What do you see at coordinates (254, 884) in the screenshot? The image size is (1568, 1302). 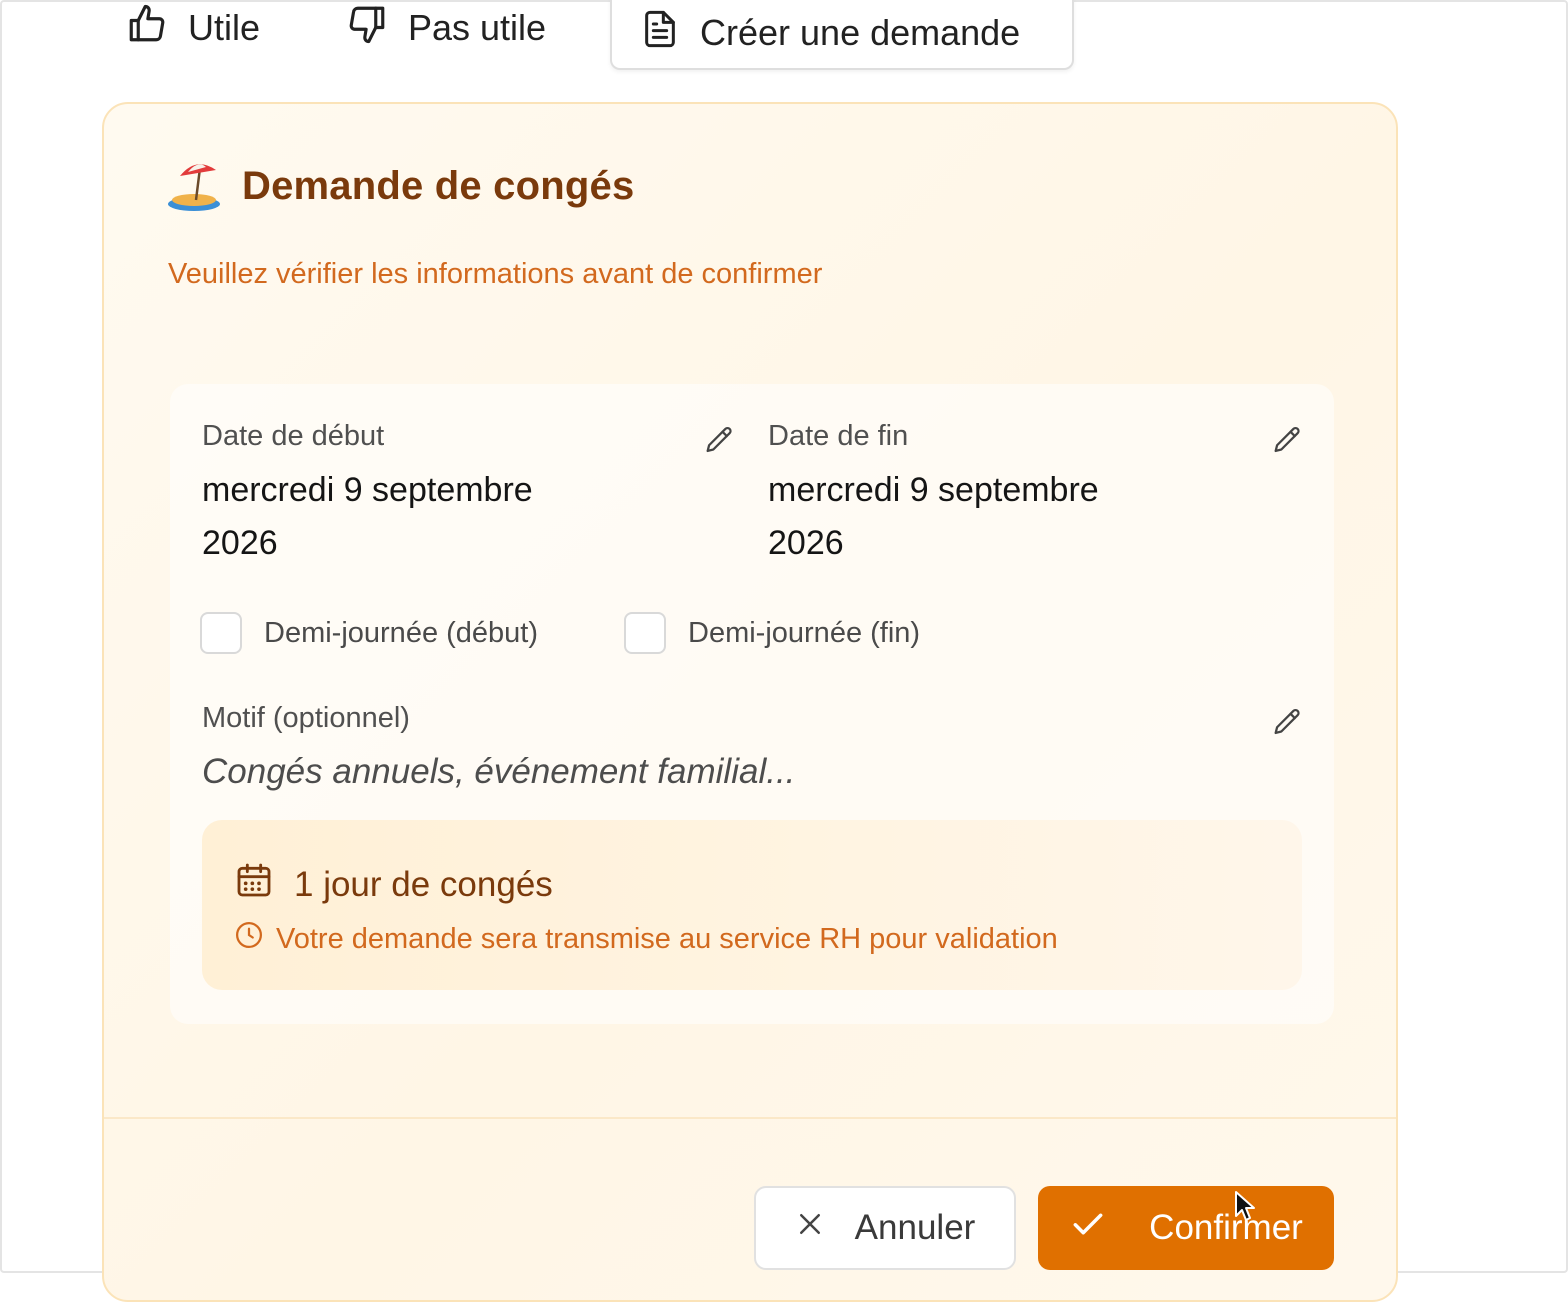 I see `calendar-icon` at bounding box center [254, 884].